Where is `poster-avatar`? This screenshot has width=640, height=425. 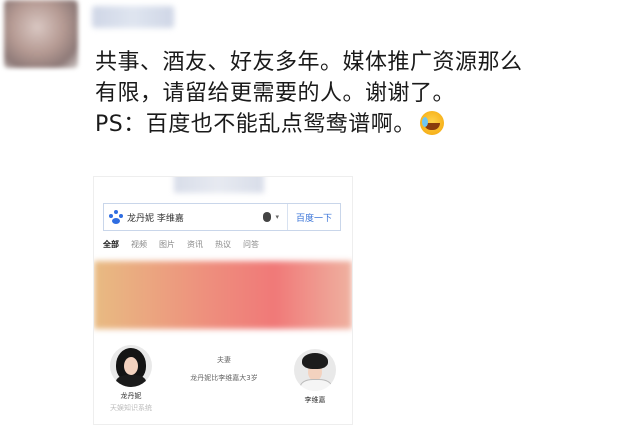 poster-avatar is located at coordinates (41, 34).